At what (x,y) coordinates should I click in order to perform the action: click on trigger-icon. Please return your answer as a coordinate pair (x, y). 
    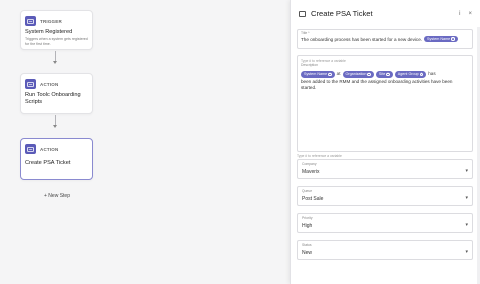
    Looking at the image, I should click on (30, 21).